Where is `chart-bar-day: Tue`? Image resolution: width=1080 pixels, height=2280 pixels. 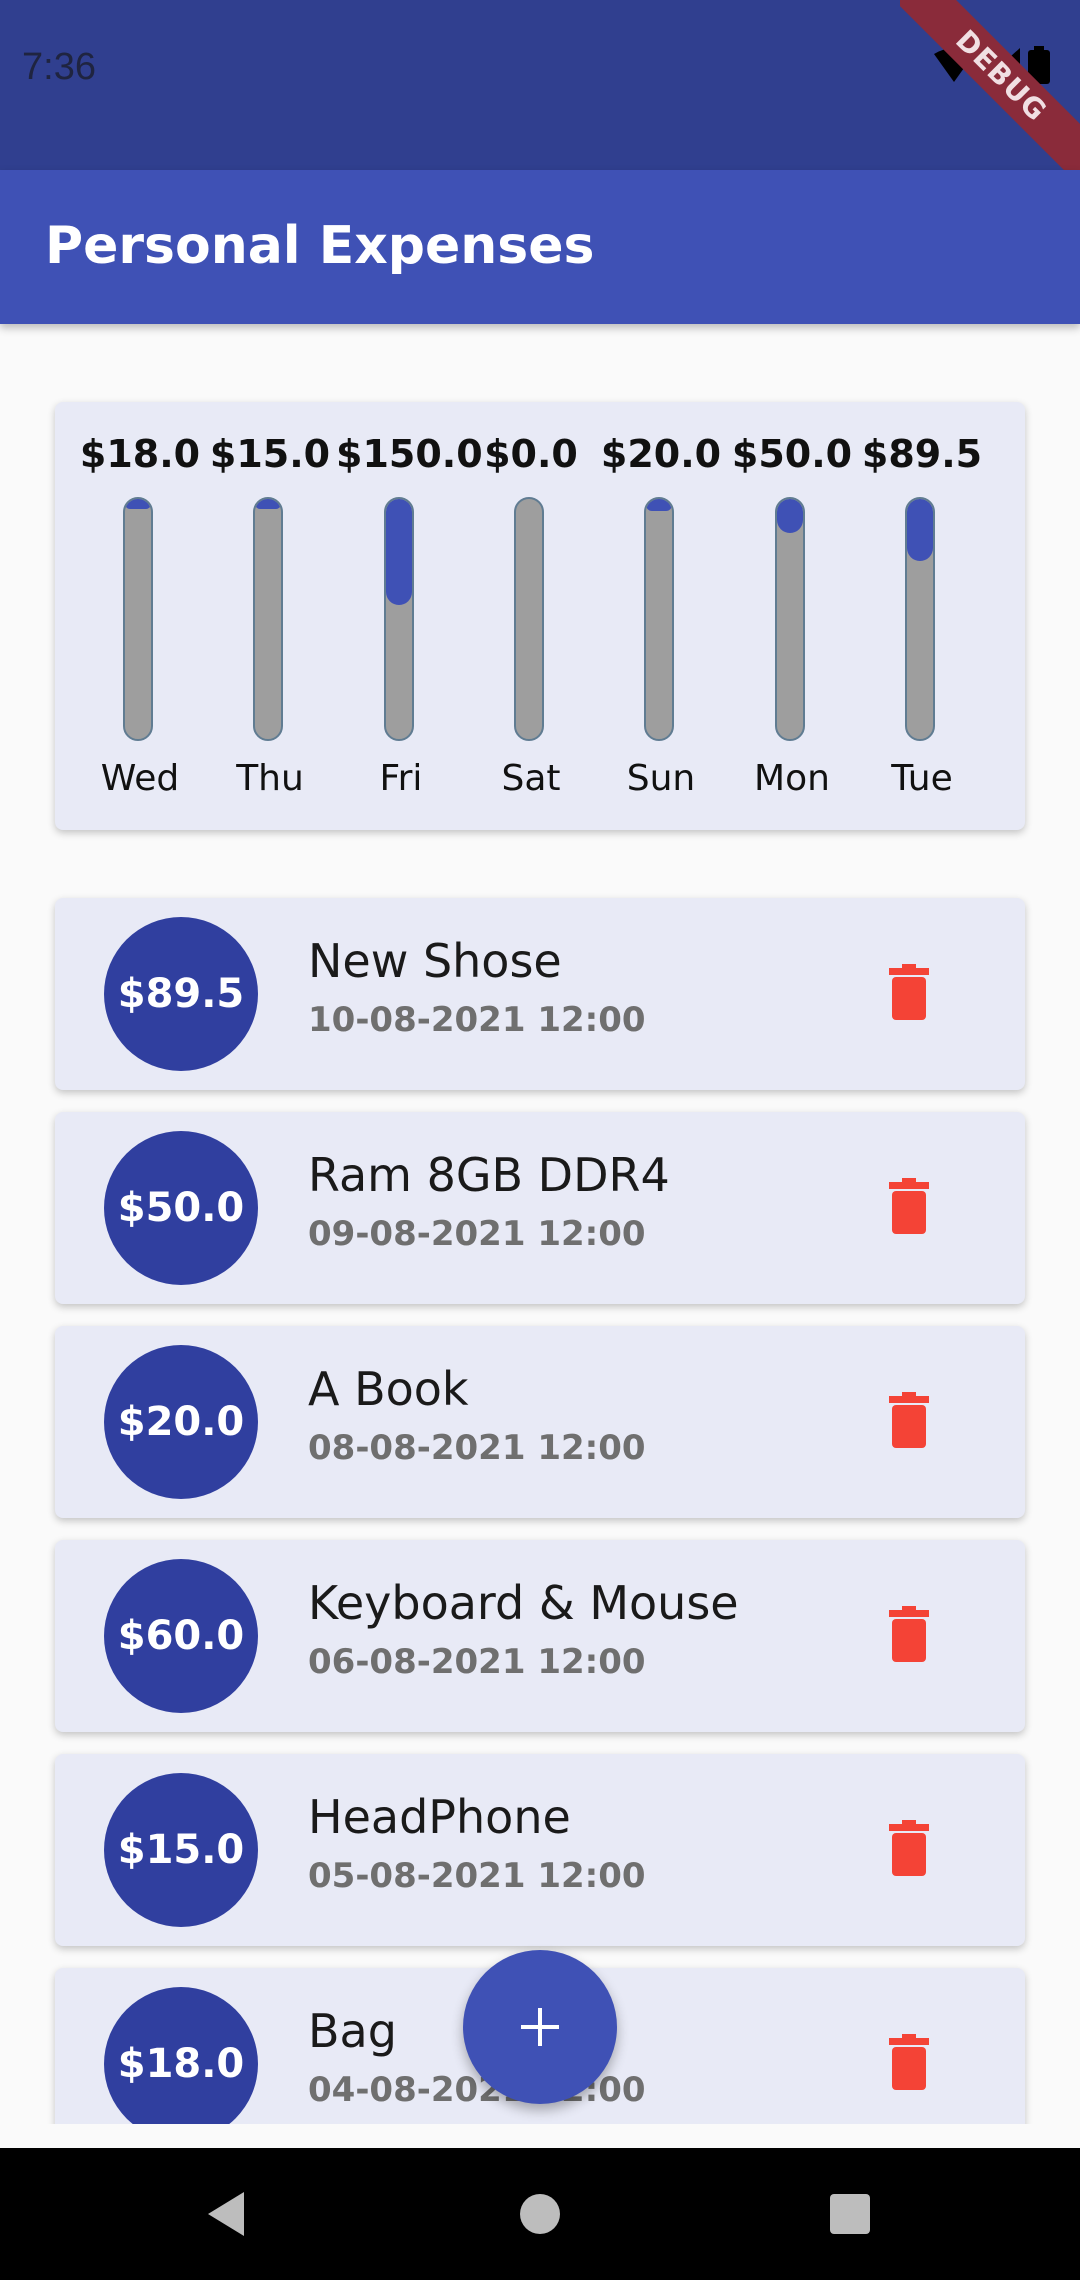
chart-bar-day: Tue is located at coordinates (922, 778).